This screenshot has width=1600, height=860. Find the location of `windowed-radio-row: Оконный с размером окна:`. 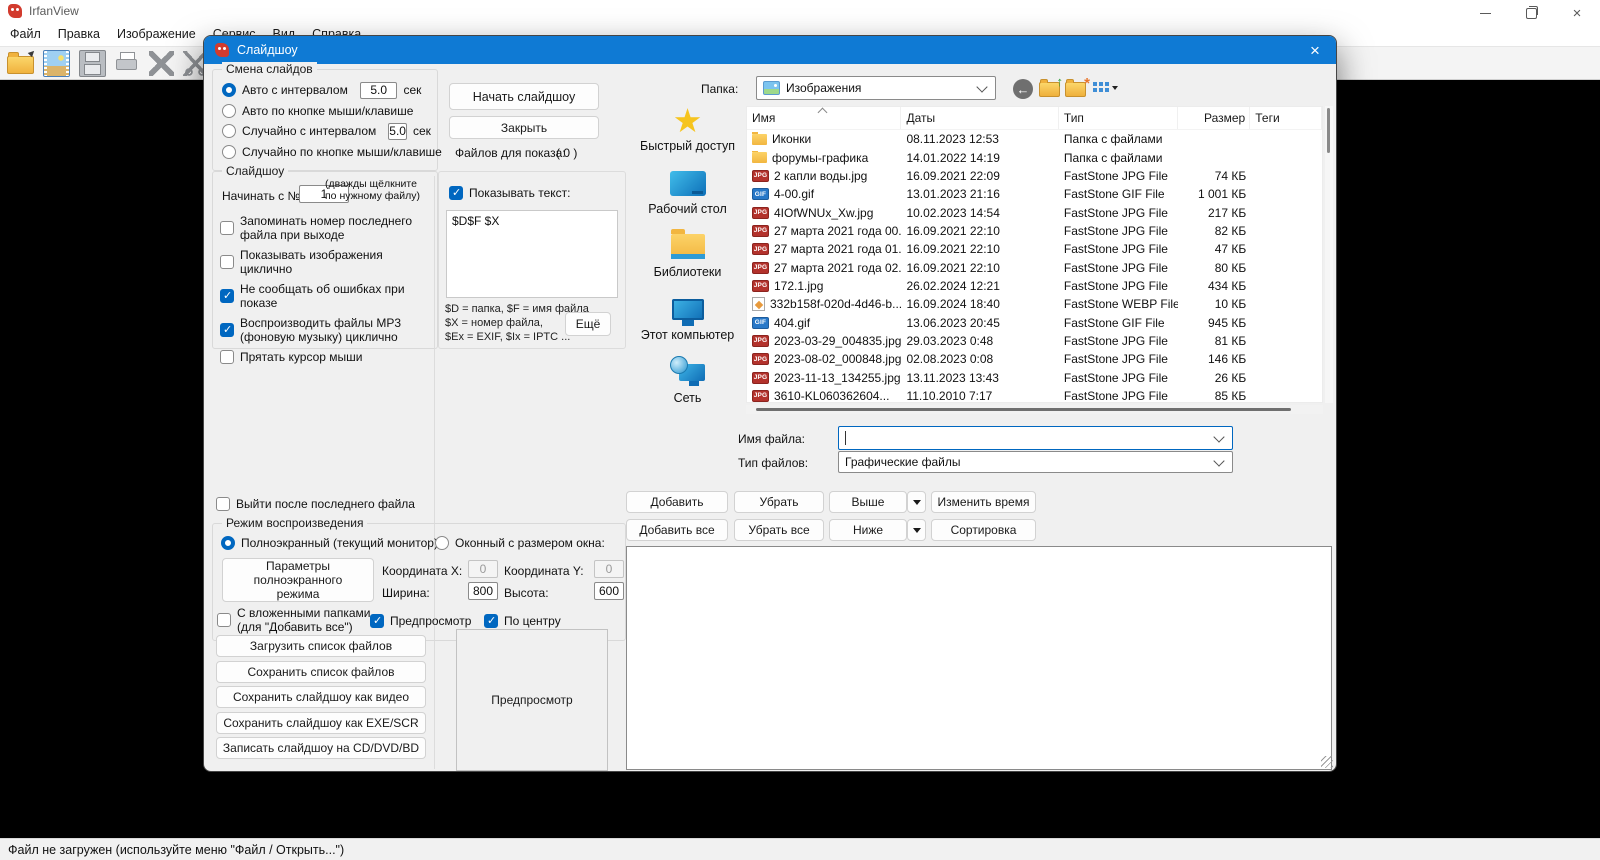

windowed-radio-row: Оконный с размером окна: is located at coordinates (520, 543).